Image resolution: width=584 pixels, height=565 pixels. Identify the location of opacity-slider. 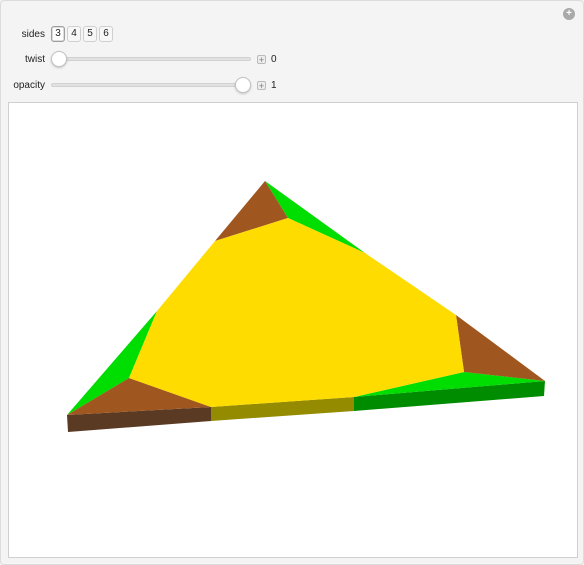
(151, 85).